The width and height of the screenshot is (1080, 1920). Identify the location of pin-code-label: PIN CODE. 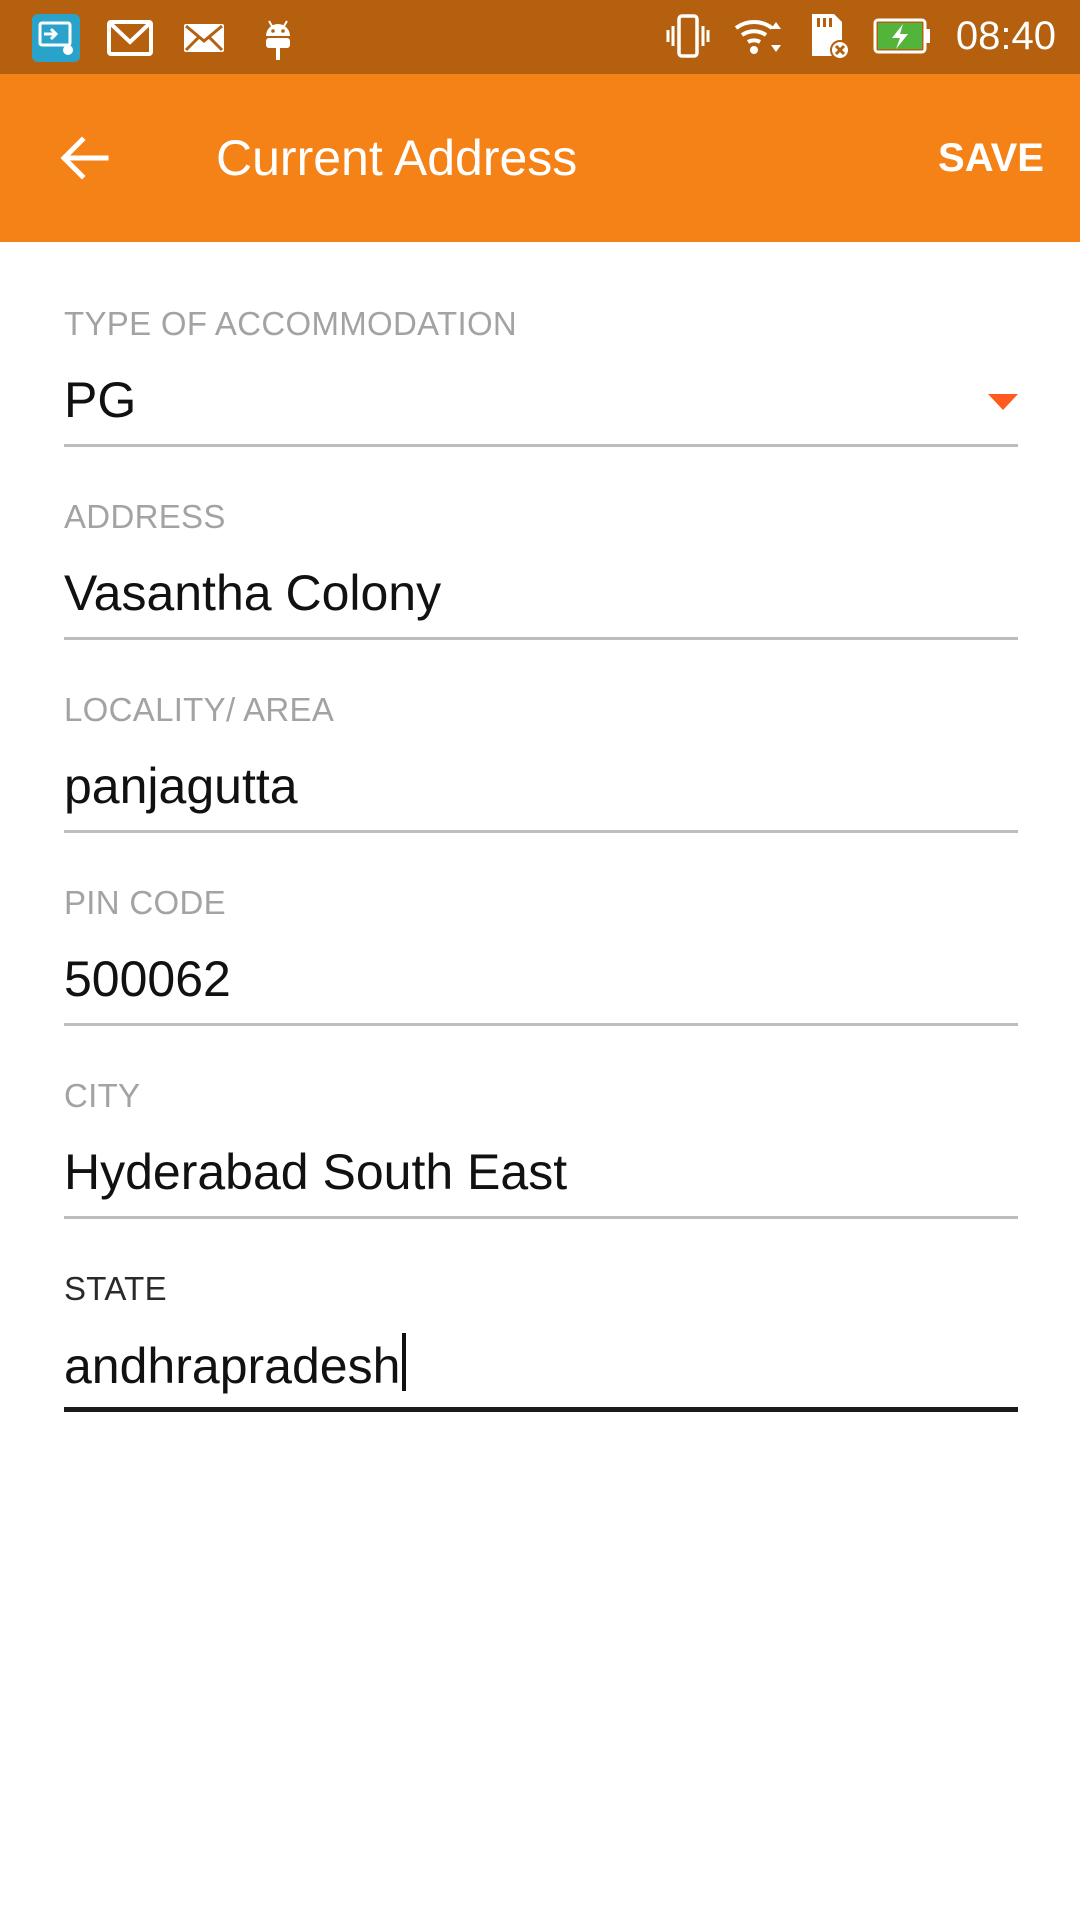
(145, 902).